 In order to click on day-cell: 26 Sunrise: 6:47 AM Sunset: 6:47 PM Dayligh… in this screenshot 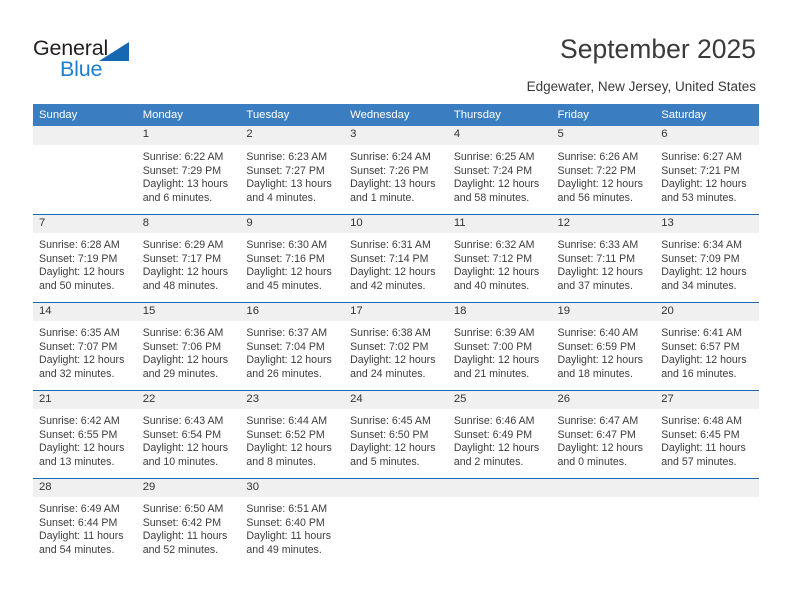, I will do `click(603, 434)`.